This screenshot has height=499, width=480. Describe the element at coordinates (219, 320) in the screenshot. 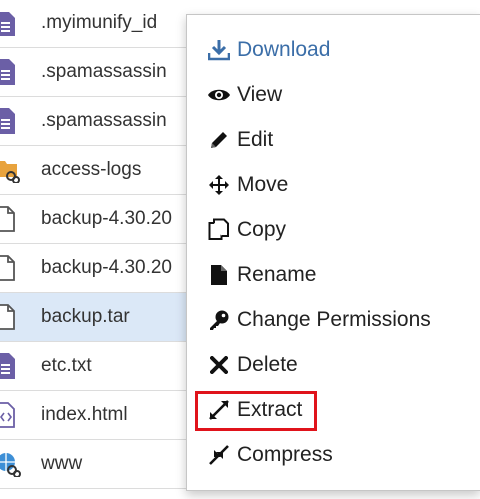

I see `key-icon` at that location.